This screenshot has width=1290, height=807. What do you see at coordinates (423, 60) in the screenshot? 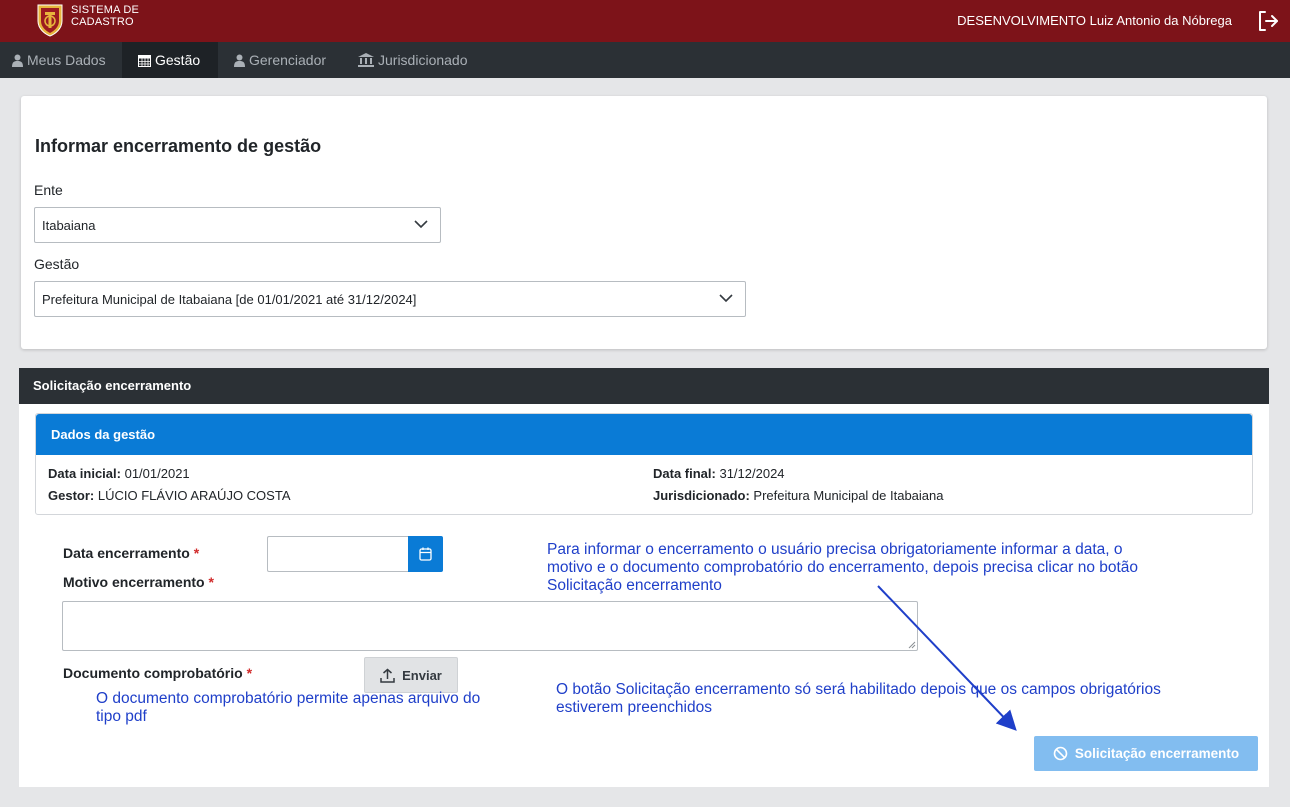
I see `nav-label: Jurisdicionado` at bounding box center [423, 60].